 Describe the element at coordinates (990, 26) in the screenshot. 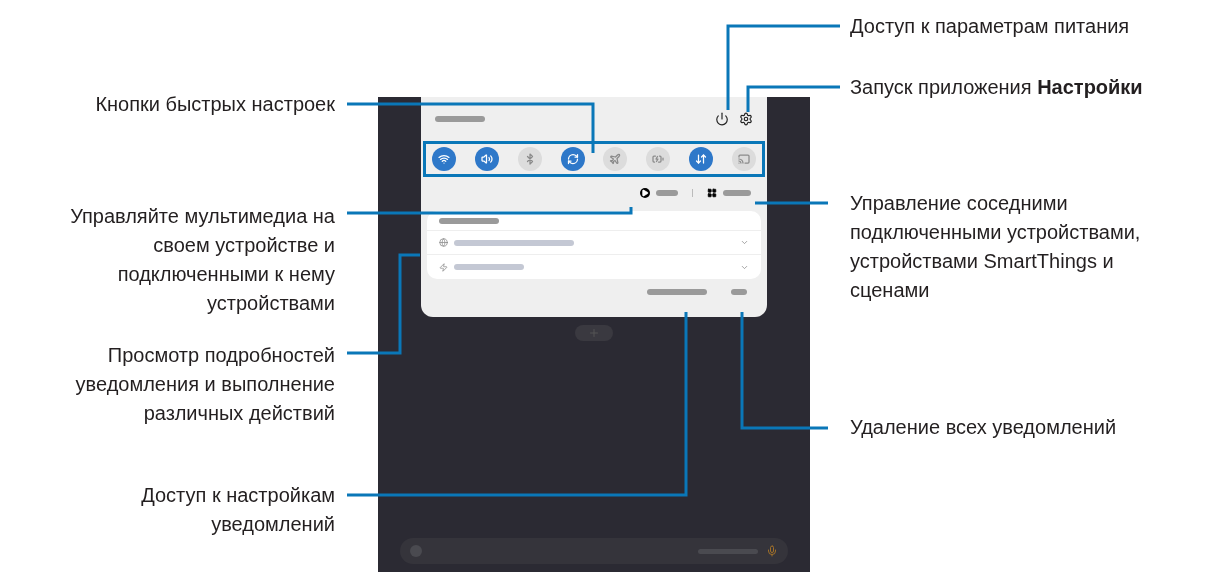

I see `callout-label: Доступ к параметрам питания` at that location.